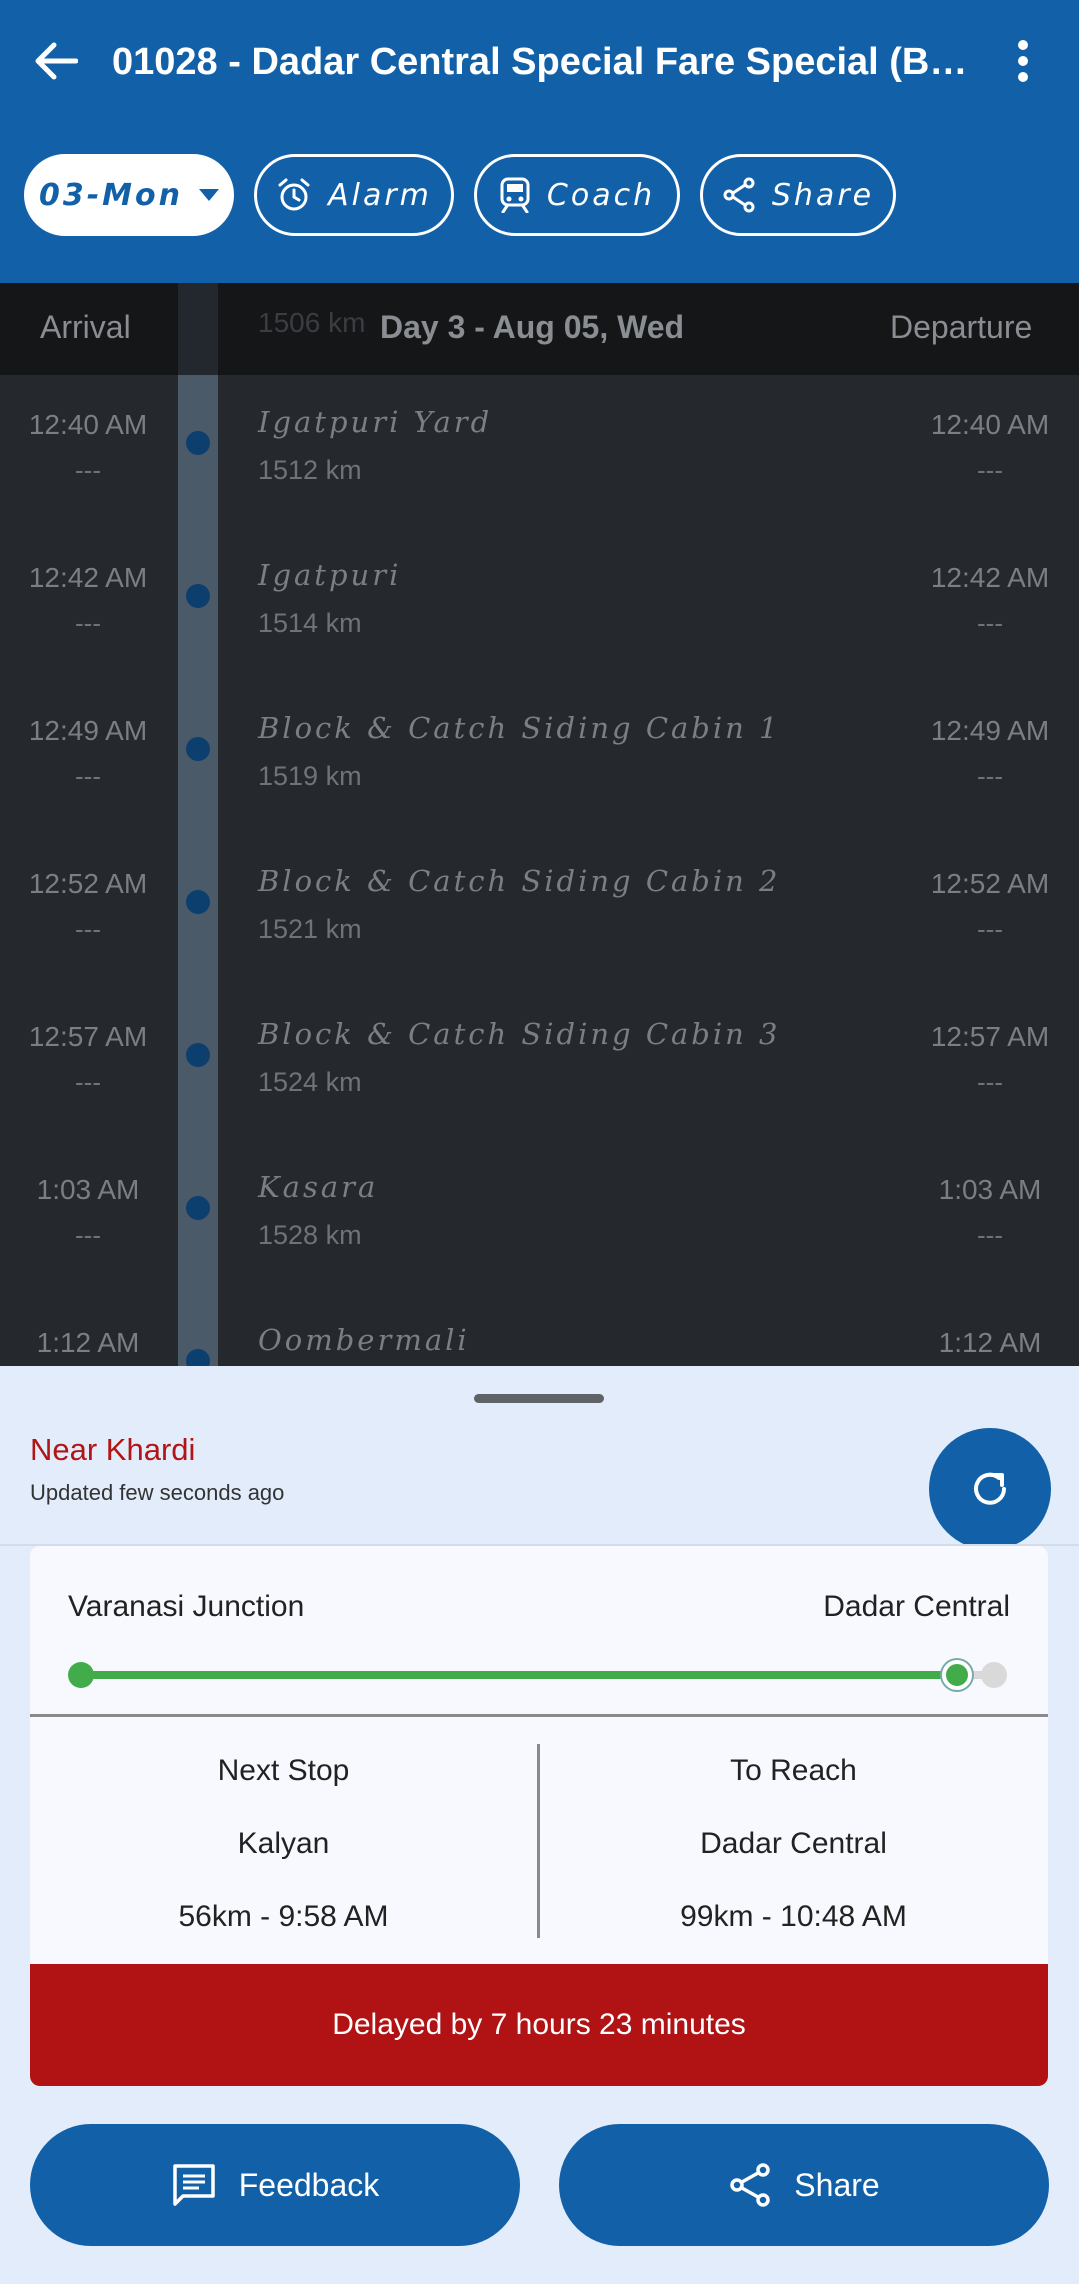 Image resolution: width=1079 pixels, height=2284 pixels. I want to click on arrival-time: 12:40 AM, so click(88, 424).